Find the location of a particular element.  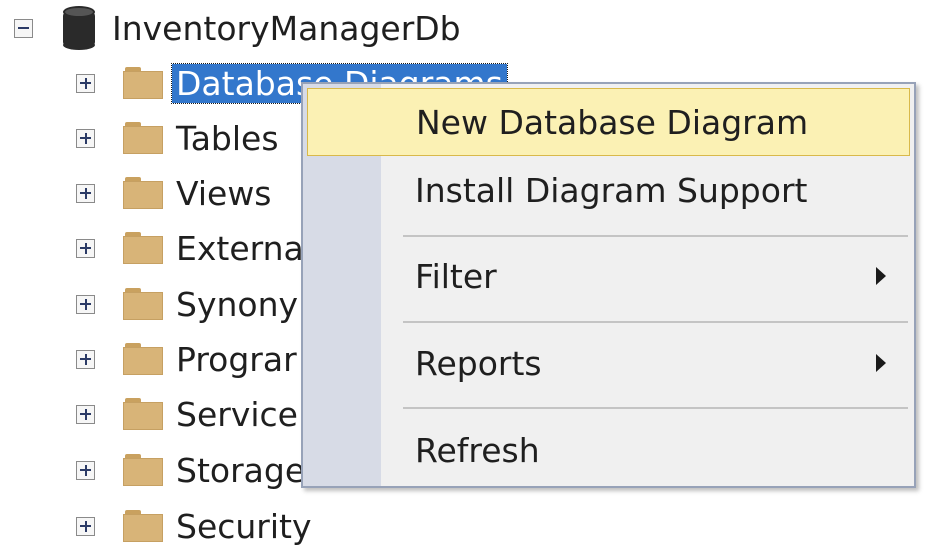

tree-node-programmability: Prograr is located at coordinates (186, 359).